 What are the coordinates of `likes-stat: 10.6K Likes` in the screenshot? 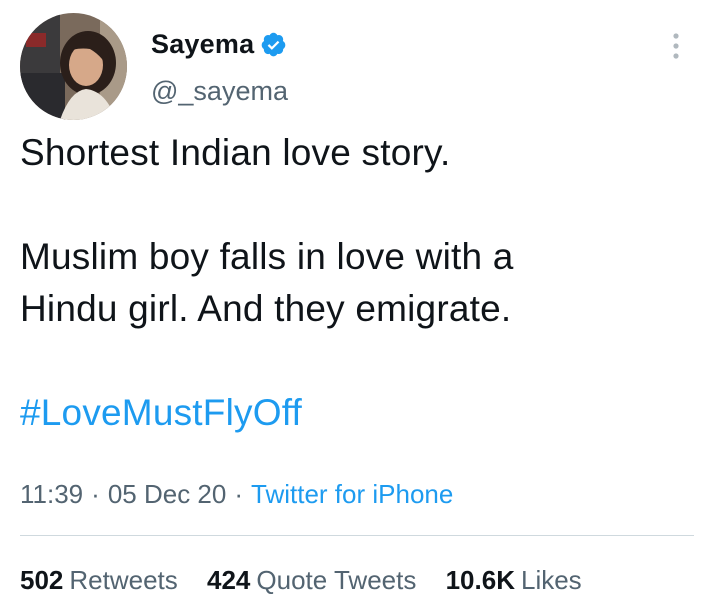 It's located at (514, 580).